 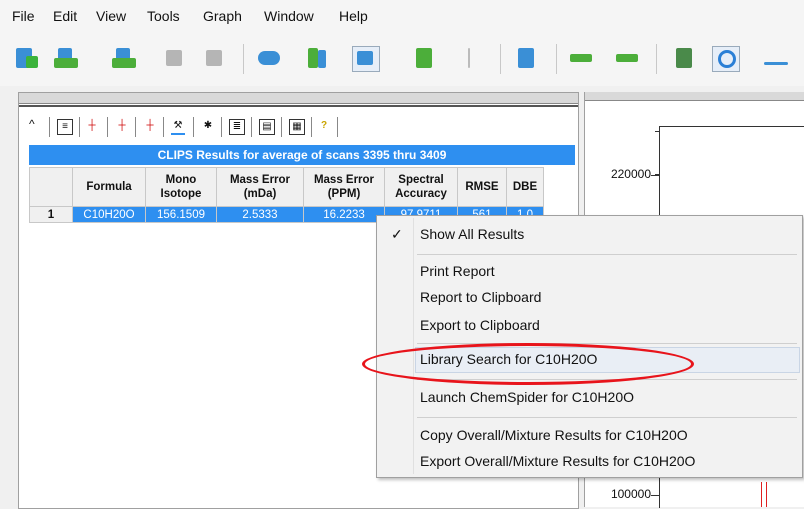 What do you see at coordinates (32, 124) in the screenshot?
I see `collapse-caret-icon: ^` at bounding box center [32, 124].